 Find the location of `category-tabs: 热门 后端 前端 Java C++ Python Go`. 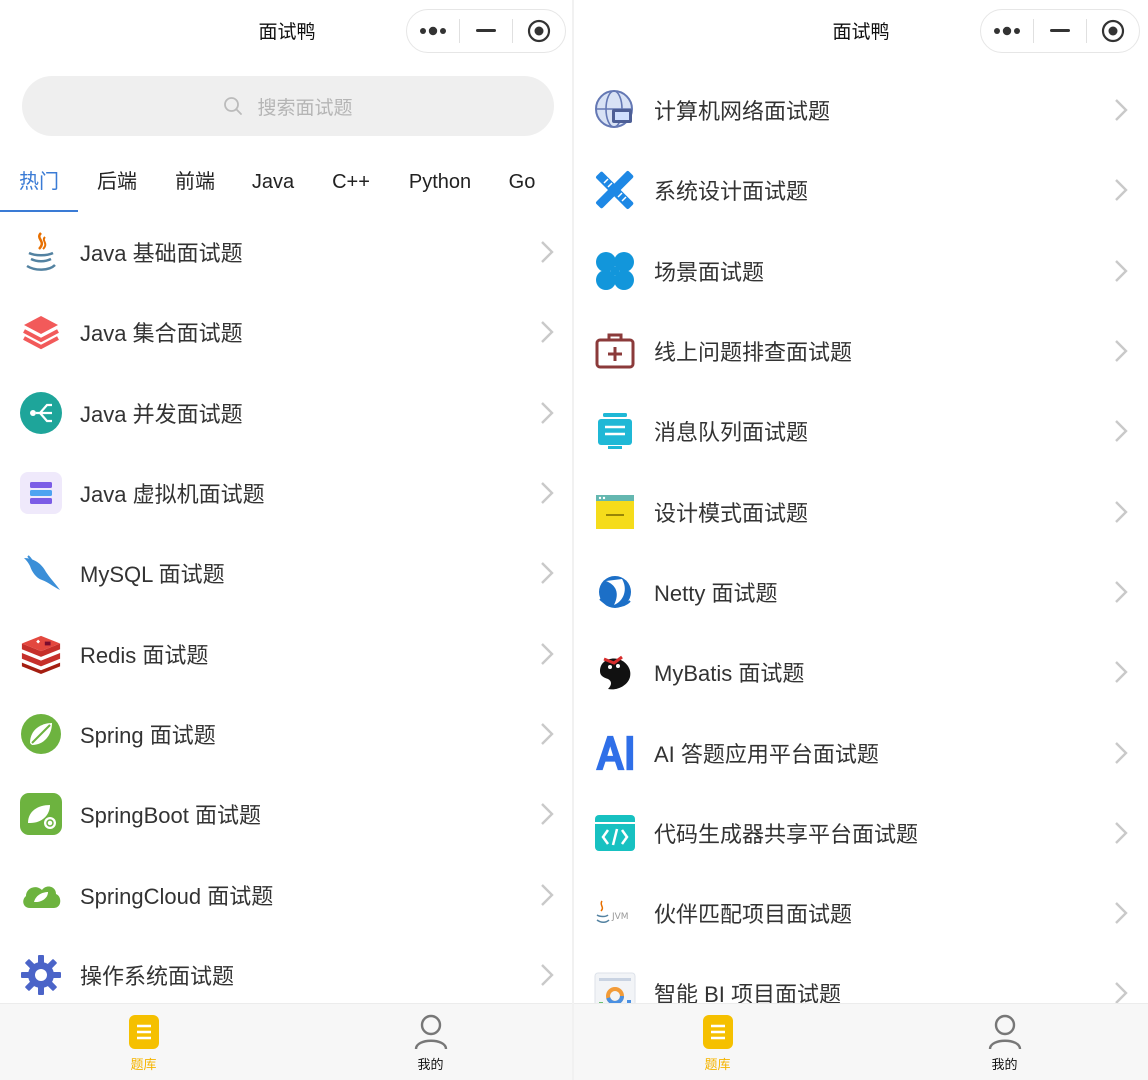

category-tabs: 热门 后端 前端 Java C++ Python Go is located at coordinates (287, 186).